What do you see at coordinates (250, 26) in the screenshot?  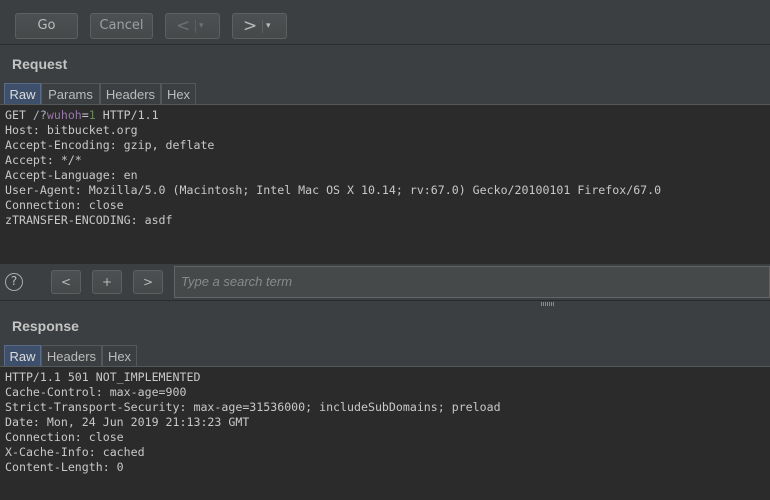 I see `forward-arrow-icon: >` at bounding box center [250, 26].